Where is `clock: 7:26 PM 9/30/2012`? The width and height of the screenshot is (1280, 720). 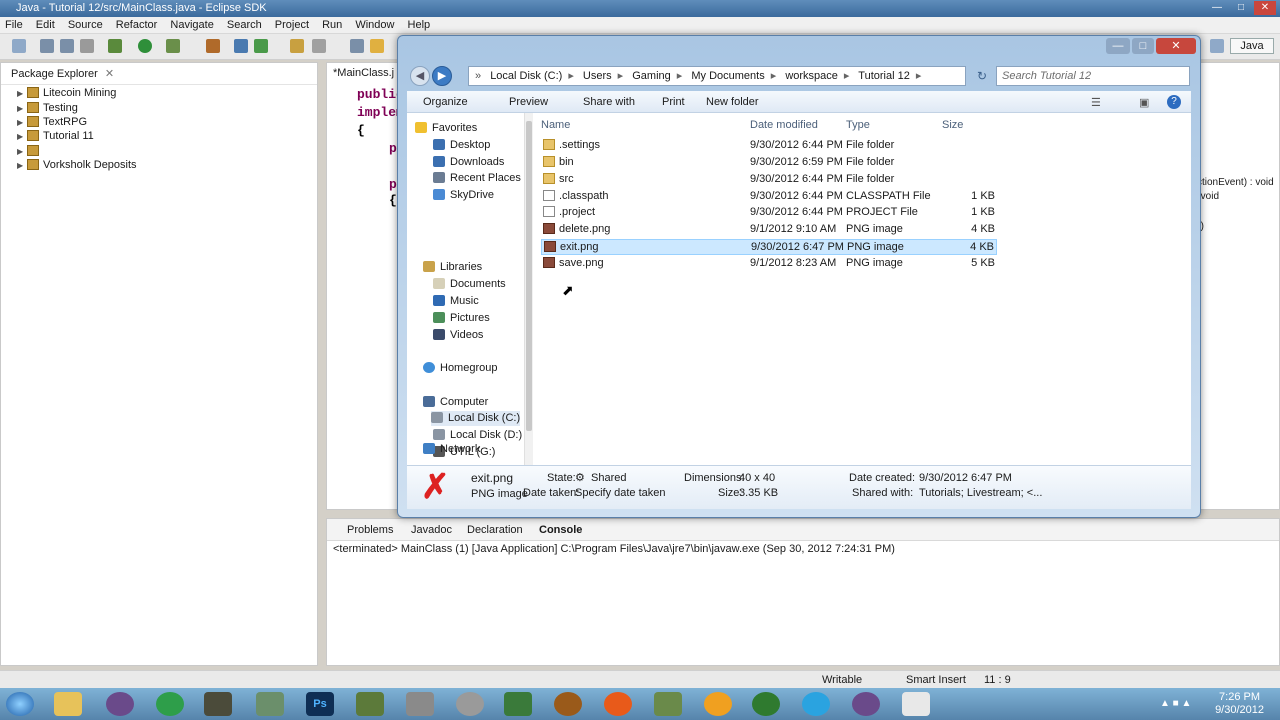 clock: 7:26 PM 9/30/2012 is located at coordinates (1239, 704).